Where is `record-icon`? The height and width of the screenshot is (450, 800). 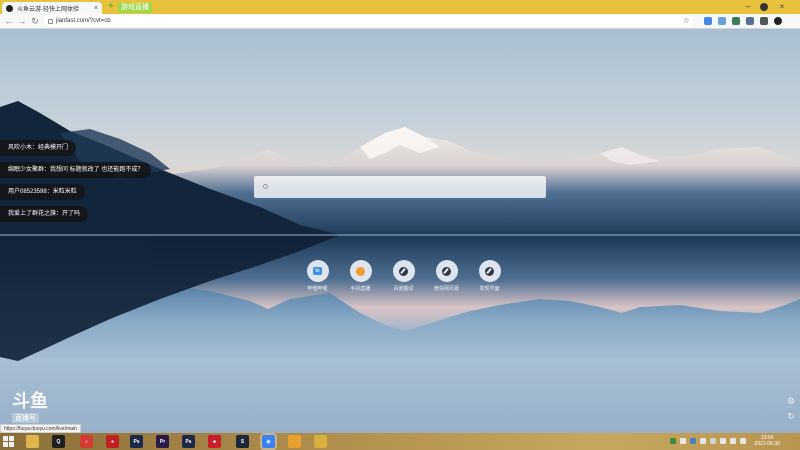
record-icon is located at coordinates (764, 7).